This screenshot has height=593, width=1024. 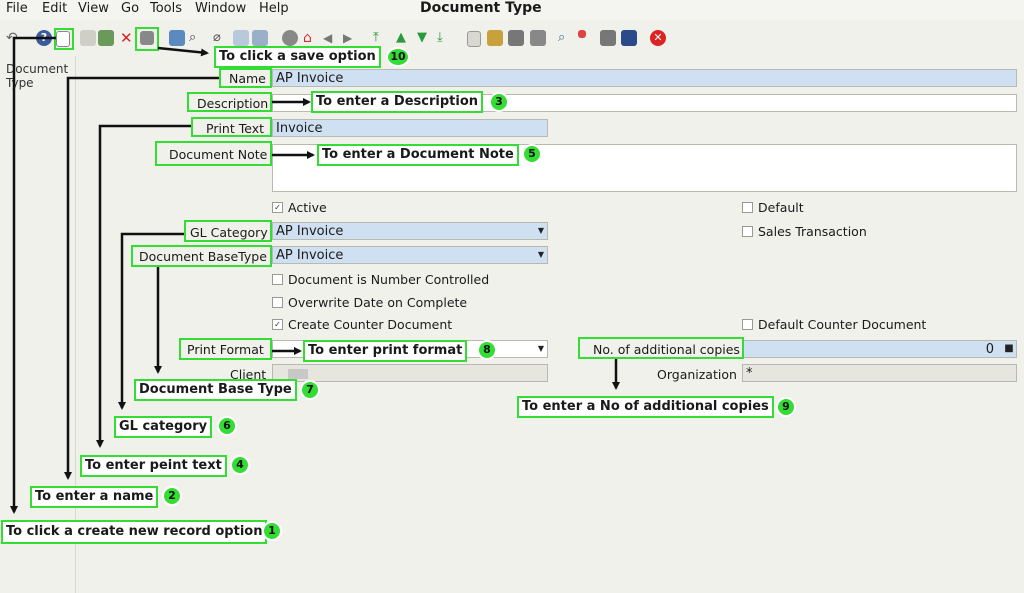 What do you see at coordinates (397, 102) in the screenshot?
I see `annotation-description: To enter a Description` at bounding box center [397, 102].